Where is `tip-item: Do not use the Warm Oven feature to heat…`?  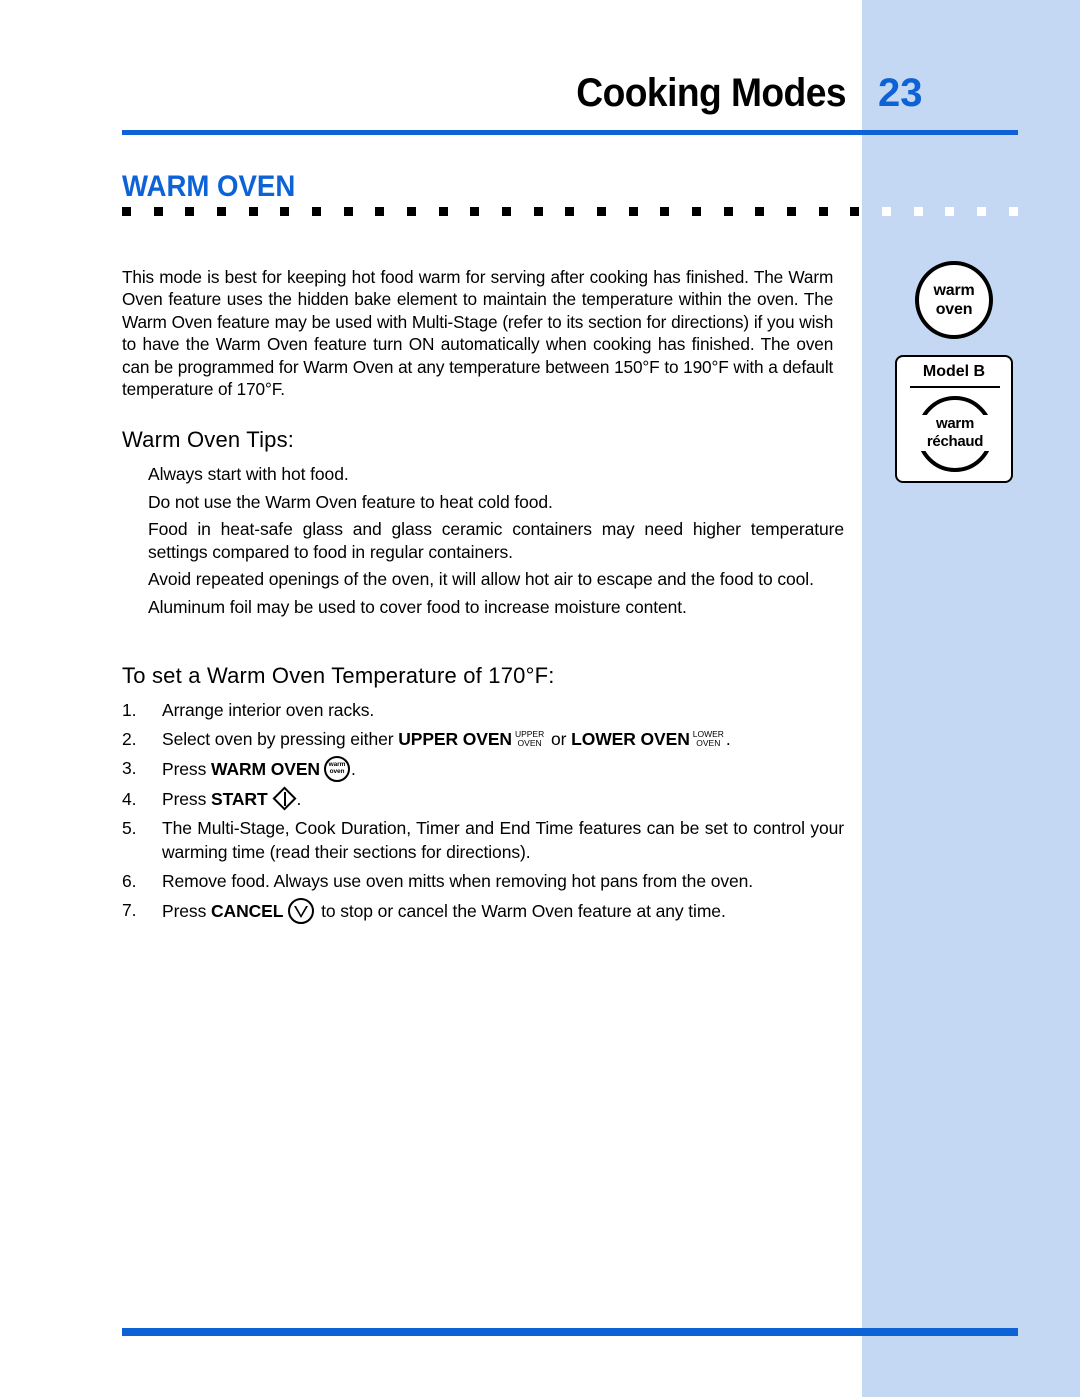 tip-item: Do not use the Warm Oven feature to heat… is located at coordinates (350, 501).